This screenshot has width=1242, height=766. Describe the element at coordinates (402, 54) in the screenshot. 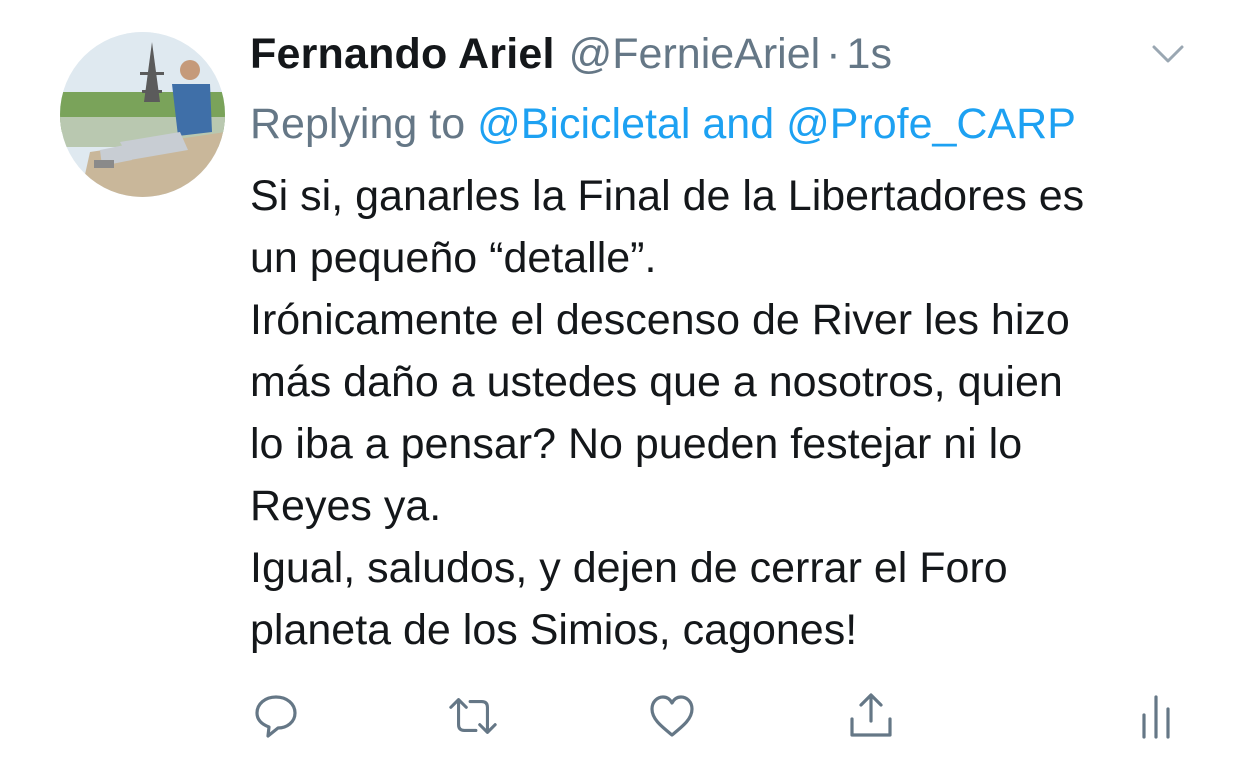

I see `author-name: Fernando Ariel` at that location.